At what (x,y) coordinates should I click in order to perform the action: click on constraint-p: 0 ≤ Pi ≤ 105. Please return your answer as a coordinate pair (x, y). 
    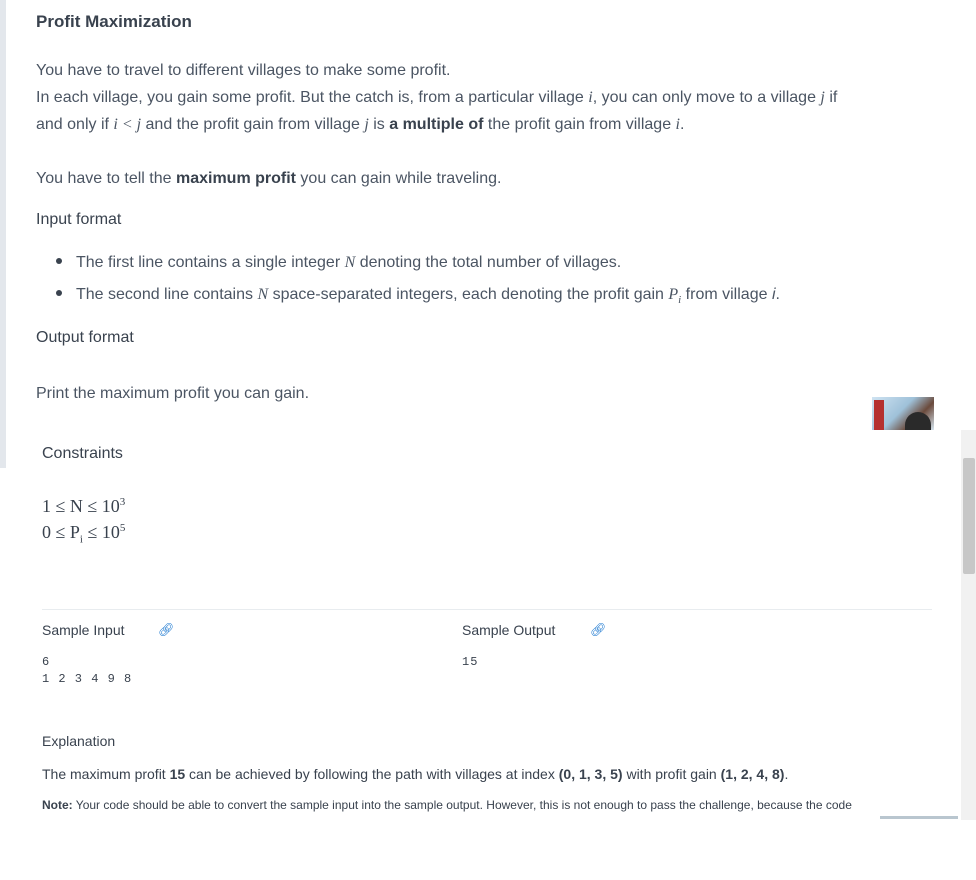
    Looking at the image, I should click on (84, 534).